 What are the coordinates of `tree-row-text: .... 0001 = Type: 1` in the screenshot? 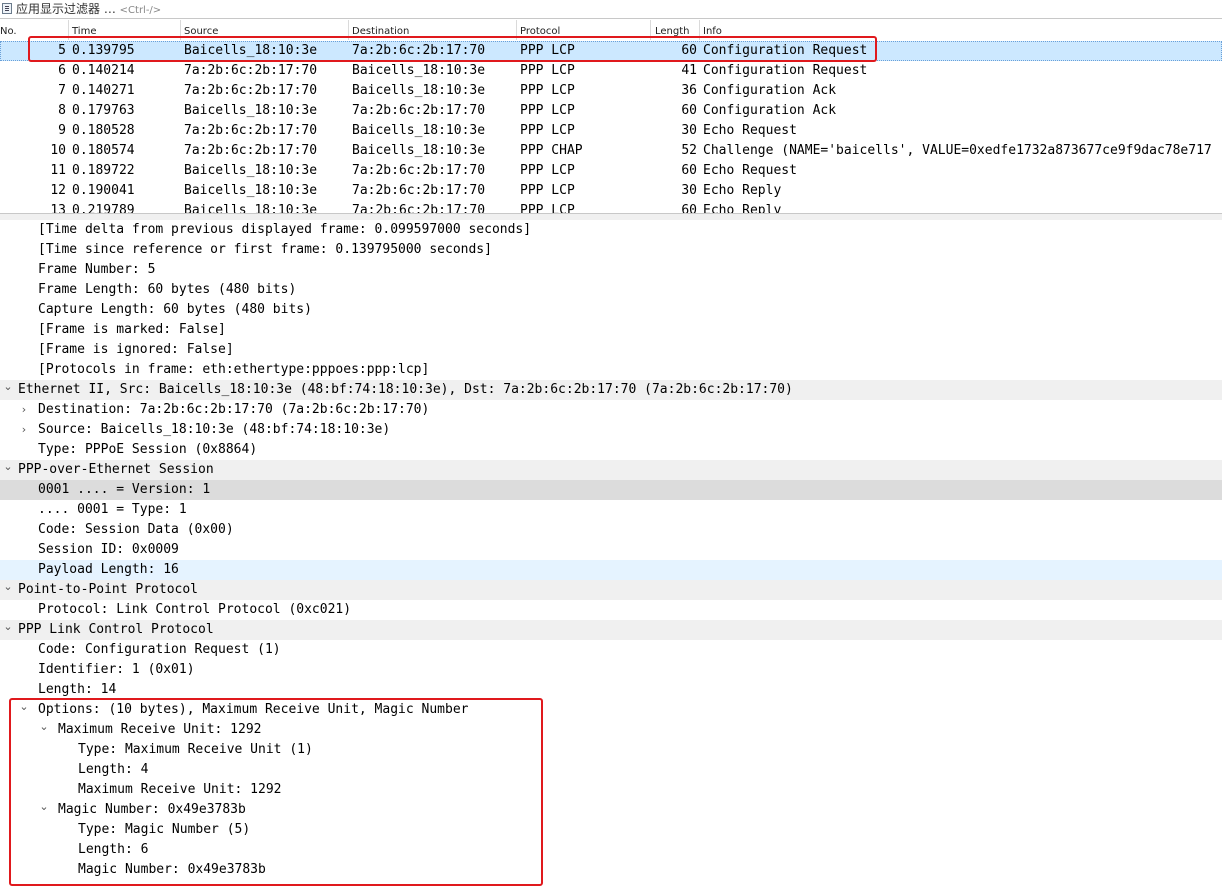 It's located at (112, 509).